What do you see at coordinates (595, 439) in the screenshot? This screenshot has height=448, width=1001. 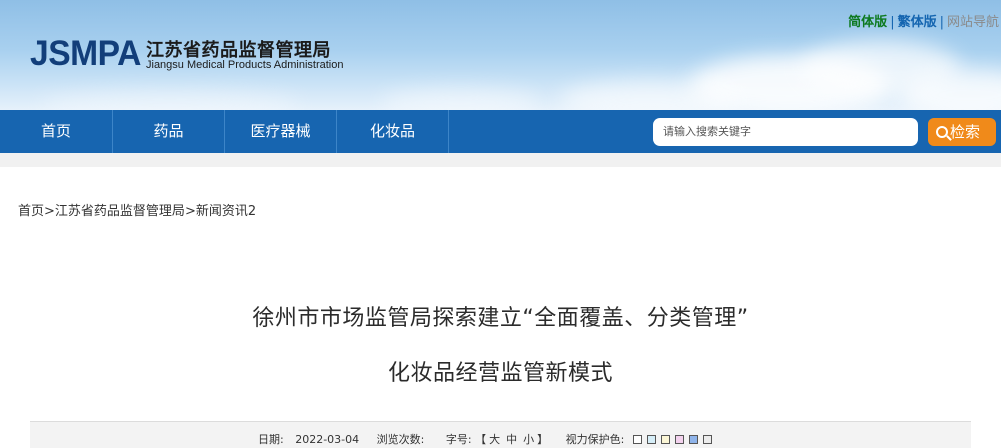 I see `eye-protect-label: 视力保护色:` at bounding box center [595, 439].